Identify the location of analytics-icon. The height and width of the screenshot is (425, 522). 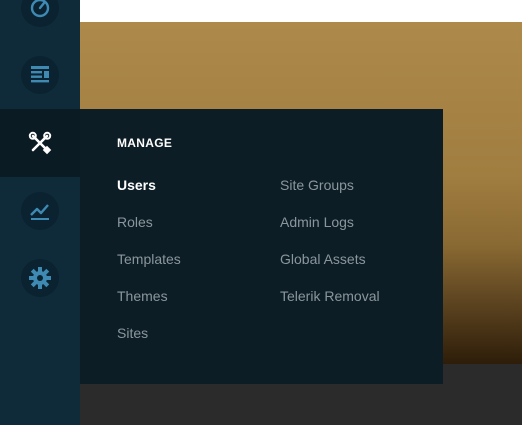
(39, 212).